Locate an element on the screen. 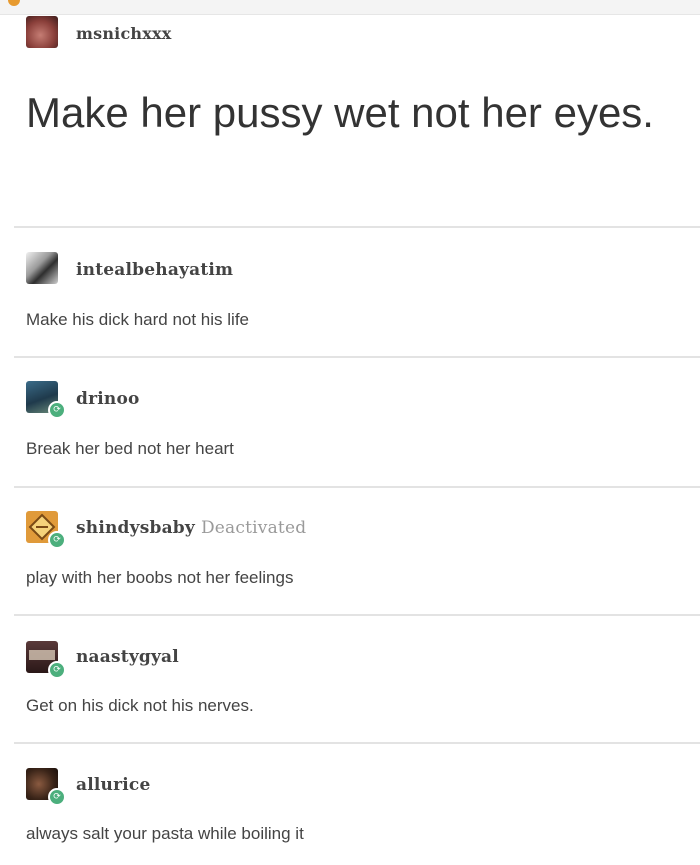 The height and width of the screenshot is (865, 700). username-link: shindysbaby is located at coordinates (135, 528).